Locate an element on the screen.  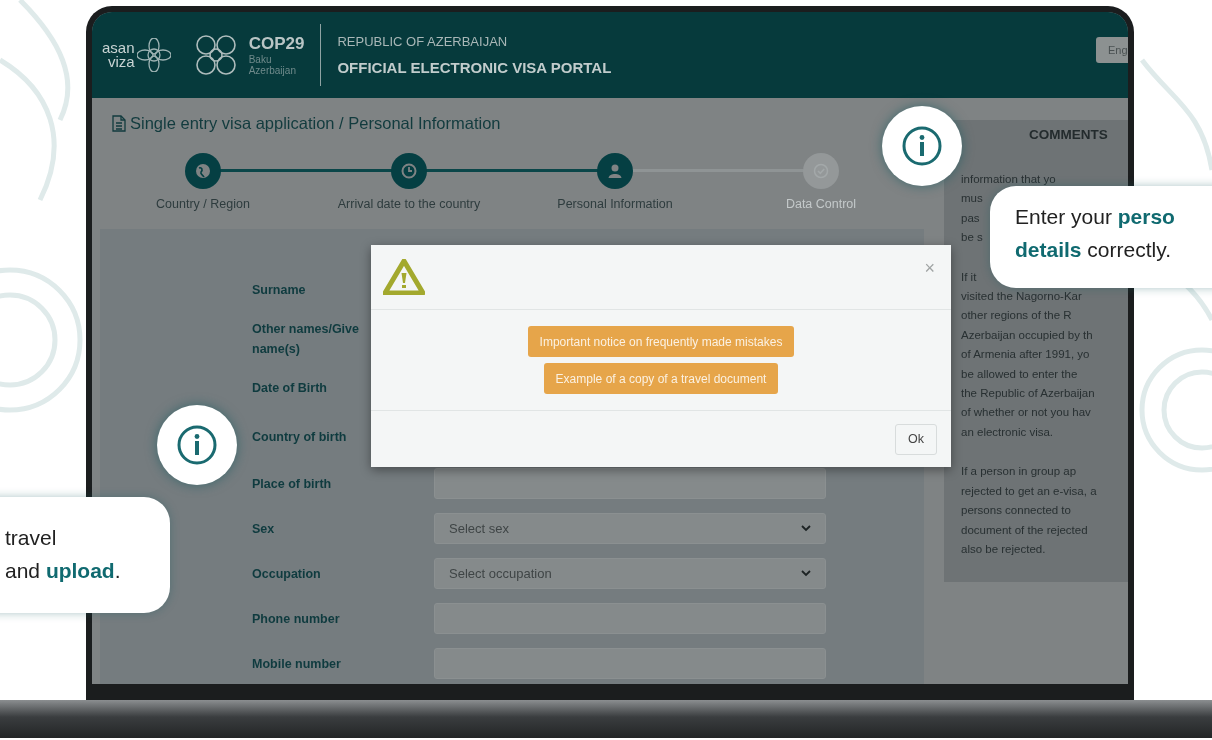
country-name: REPUBLIC OF AZERBAIJAN is located at coordinates (423, 41).